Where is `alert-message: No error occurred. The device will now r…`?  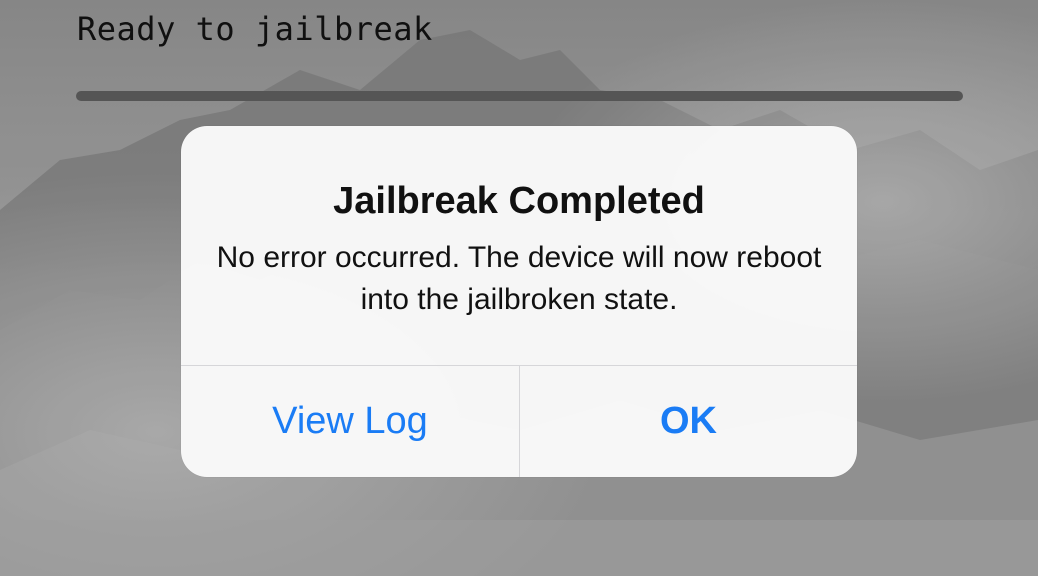 alert-message: No error occurred. The device will now r… is located at coordinates (519, 278).